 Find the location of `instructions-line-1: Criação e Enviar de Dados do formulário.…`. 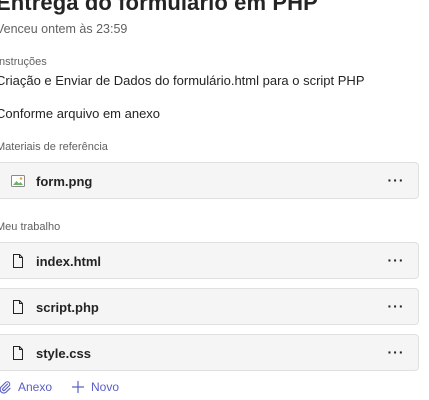

instructions-line-1: Criação e Enviar de Dados do formulário.… is located at coordinates (182, 80).